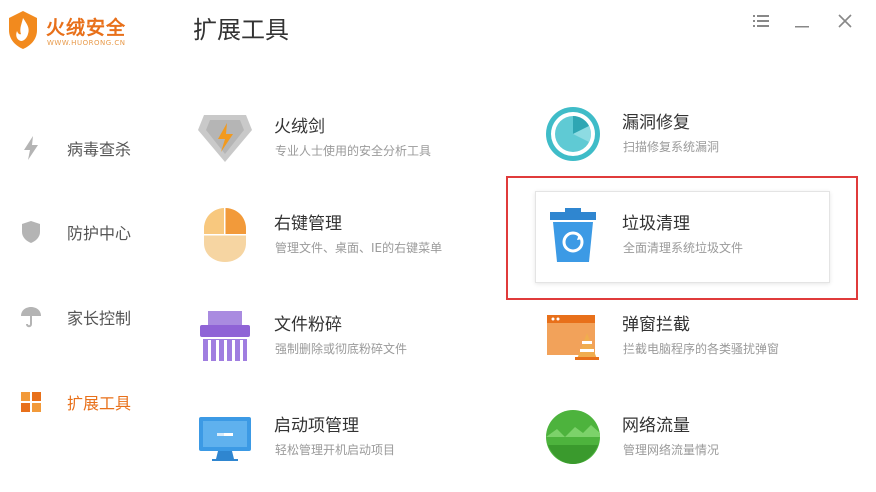  What do you see at coordinates (353, 151) in the screenshot?
I see `tool-description: 专业人士使用的安全分析工具` at bounding box center [353, 151].